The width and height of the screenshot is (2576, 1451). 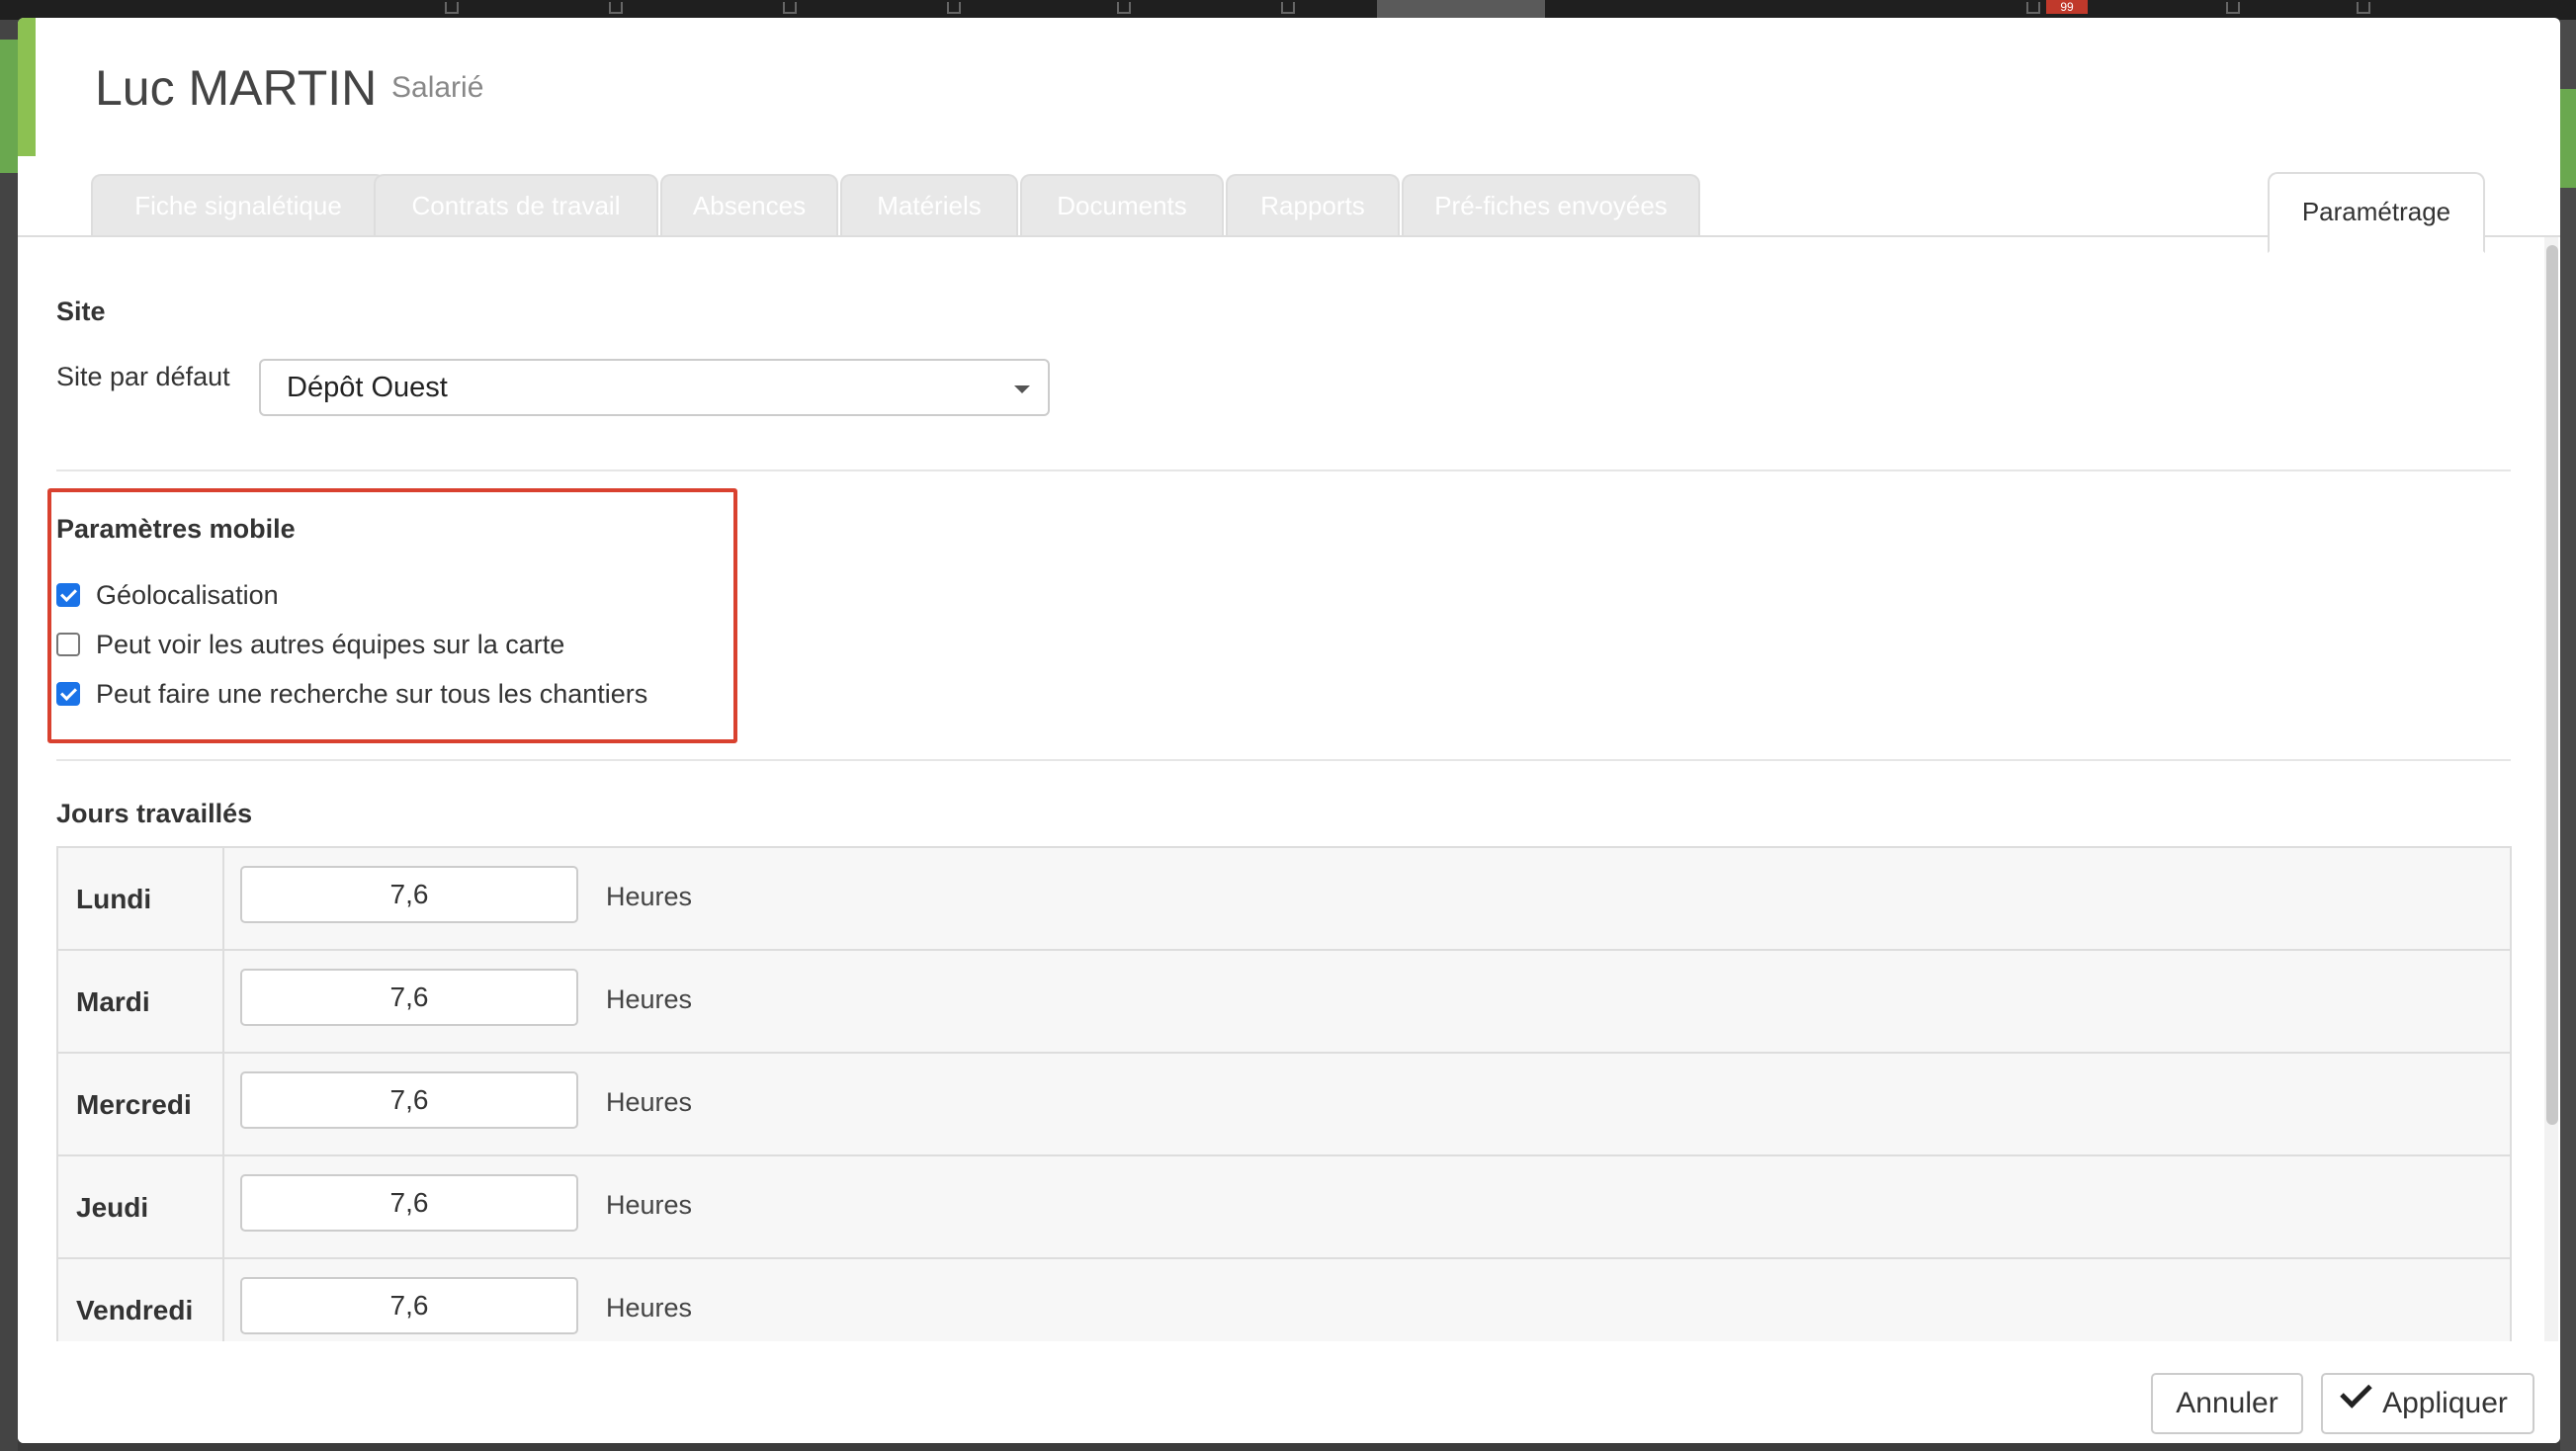 I want to click on hours-input-lundi: 7,6, so click(x=409, y=894).